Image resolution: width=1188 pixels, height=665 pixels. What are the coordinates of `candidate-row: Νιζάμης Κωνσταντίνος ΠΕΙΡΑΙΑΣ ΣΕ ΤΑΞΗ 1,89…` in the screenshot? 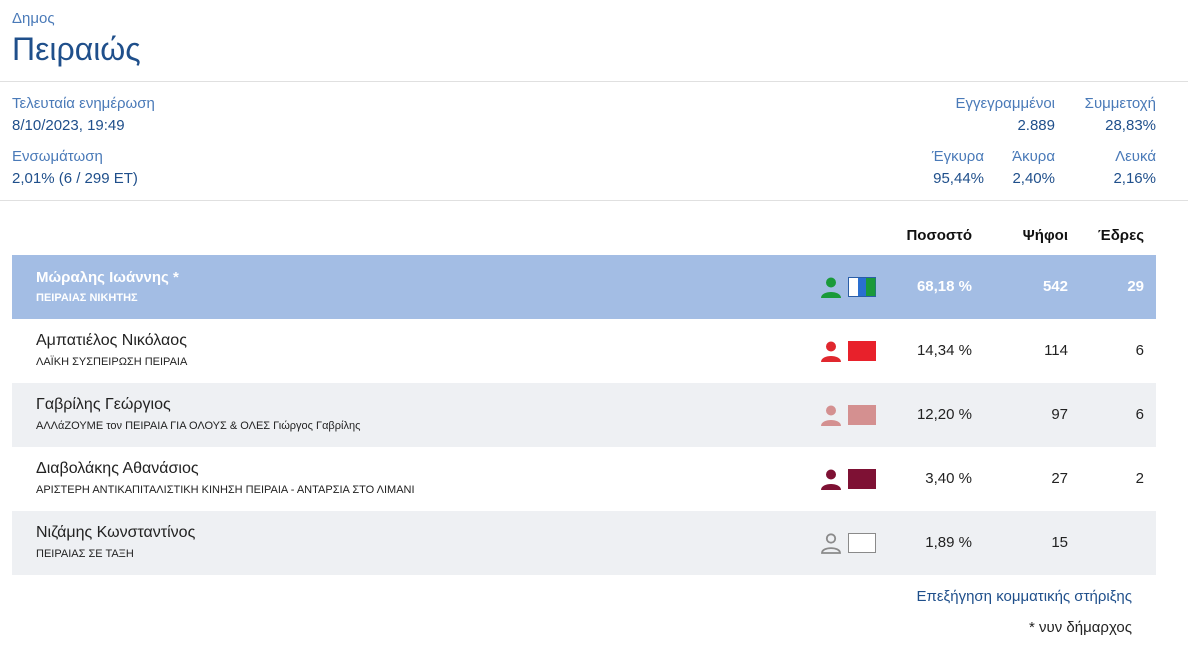 It's located at (584, 543).